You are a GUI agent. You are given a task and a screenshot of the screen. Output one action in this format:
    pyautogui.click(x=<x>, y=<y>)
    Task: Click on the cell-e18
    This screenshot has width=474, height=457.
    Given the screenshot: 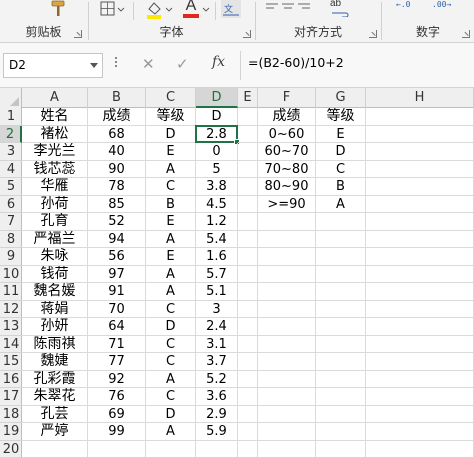 What is the action you would take?
    pyautogui.click(x=248, y=414)
    